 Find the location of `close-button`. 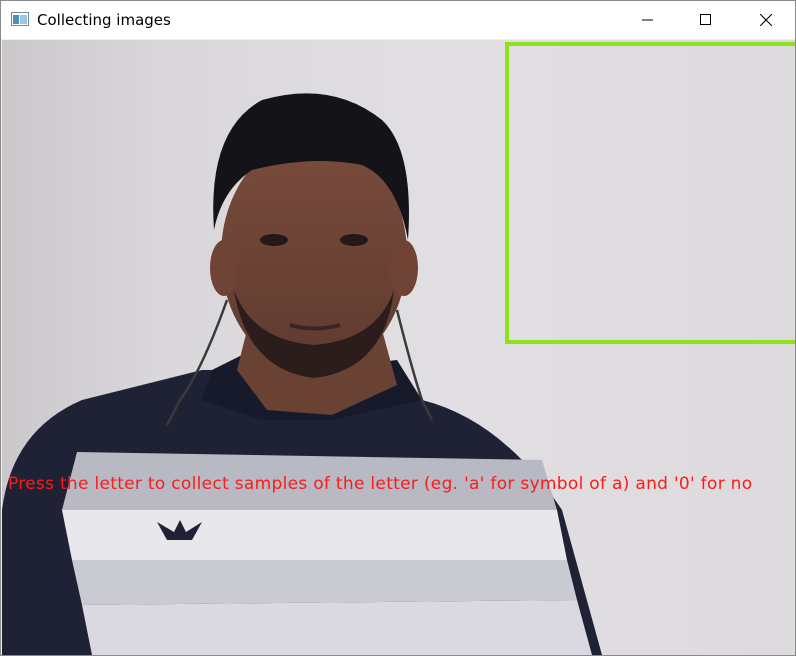

close-button is located at coordinates (766, 20).